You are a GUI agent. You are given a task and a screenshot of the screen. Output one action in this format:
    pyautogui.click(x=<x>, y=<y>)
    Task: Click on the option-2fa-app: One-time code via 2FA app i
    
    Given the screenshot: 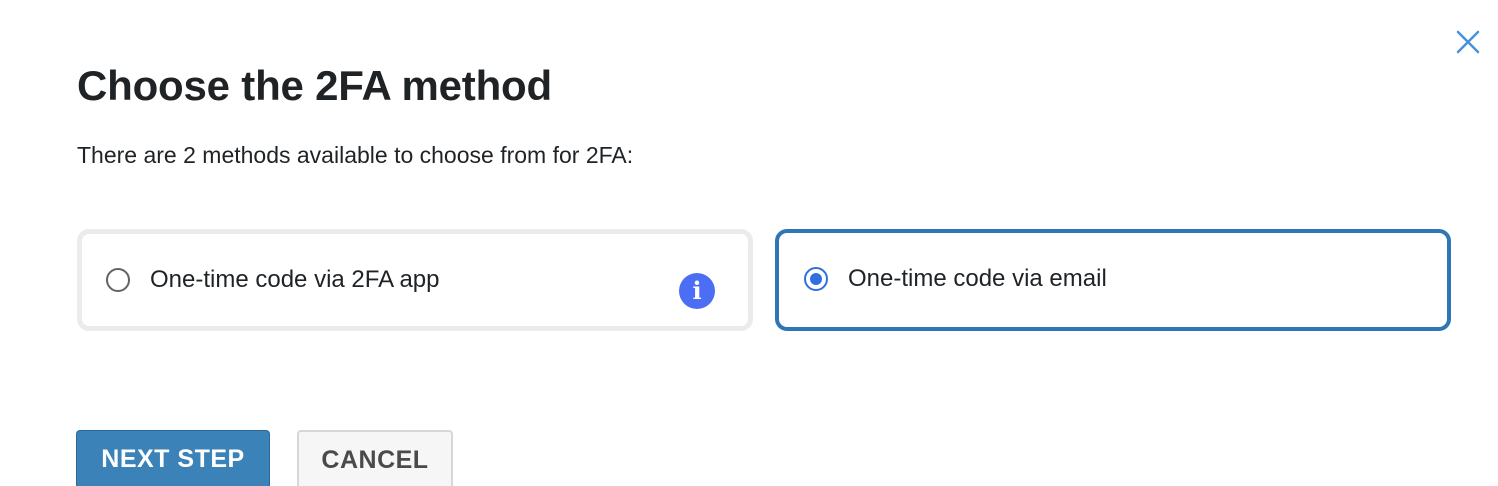 What is the action you would take?
    pyautogui.click(x=415, y=280)
    